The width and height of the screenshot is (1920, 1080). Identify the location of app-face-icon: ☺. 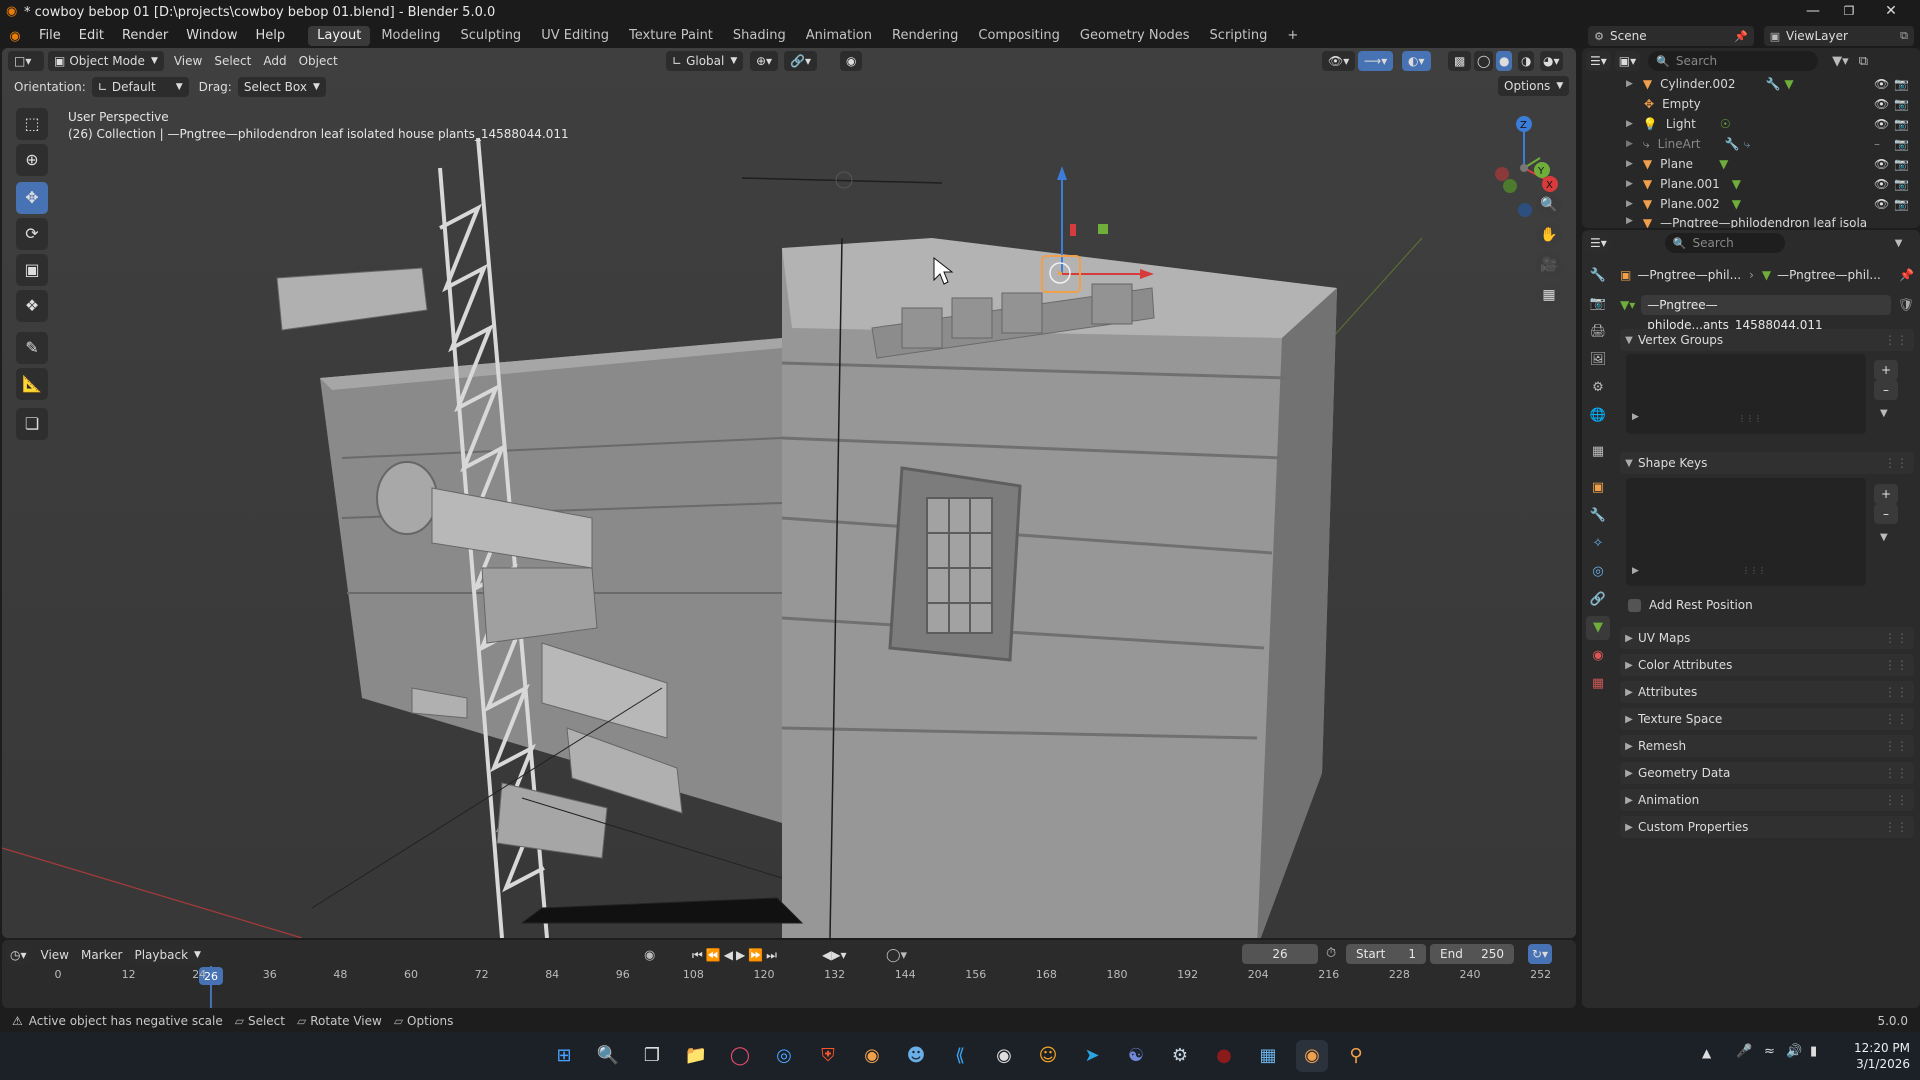
(1048, 1056).